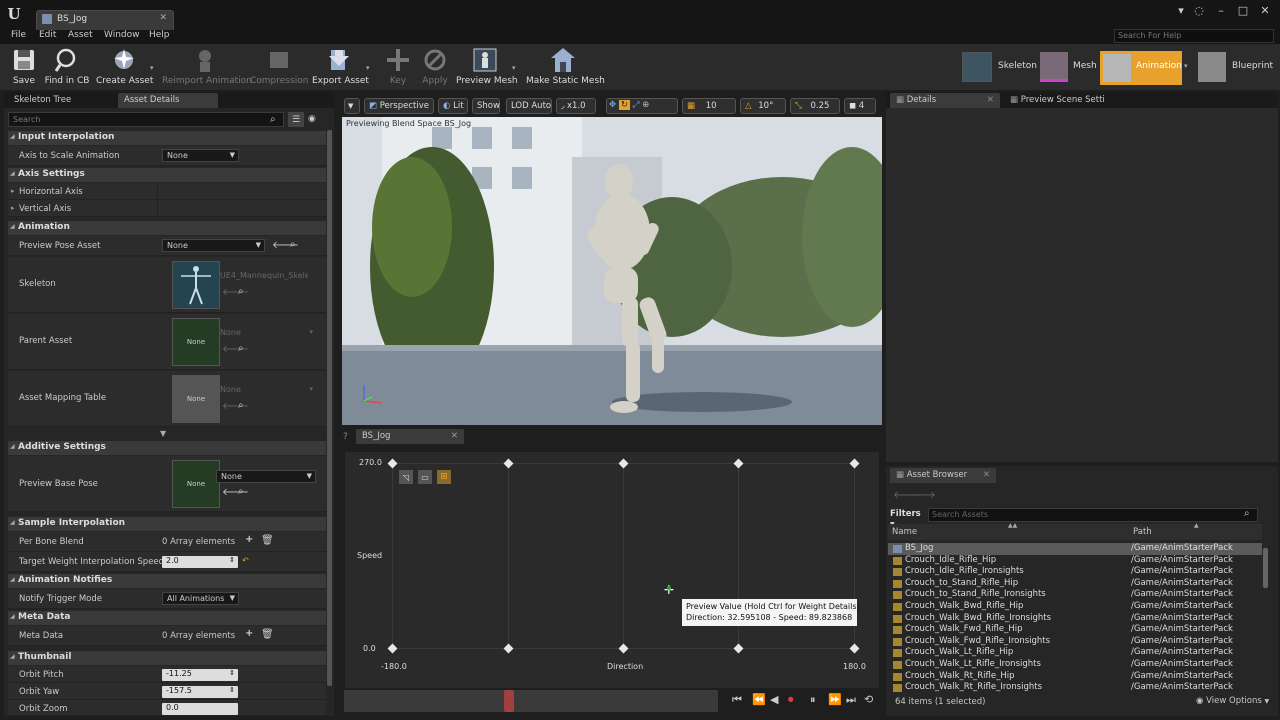 This screenshot has width=1280, height=720. Describe the element at coordinates (1243, 11) in the screenshot. I see `maximize-icon: □` at that location.